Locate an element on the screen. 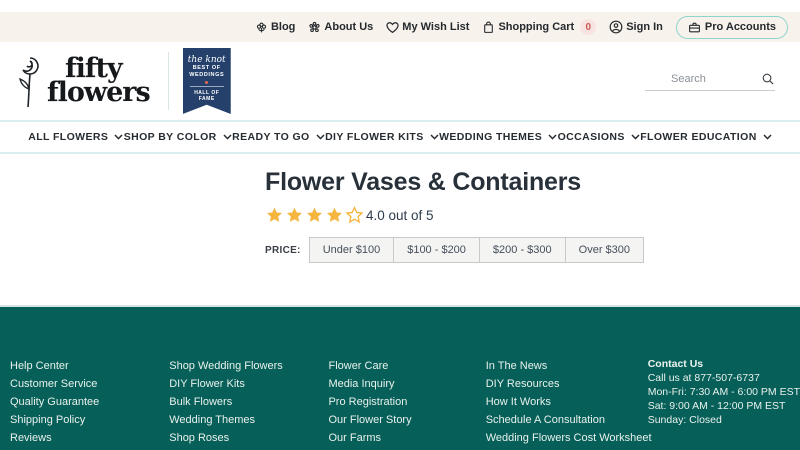 Image resolution: width=800 pixels, height=450 pixels. sign-in-label: Sign In is located at coordinates (644, 27).